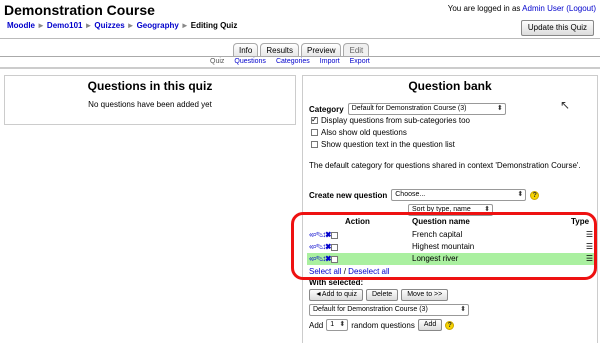 The image size is (600, 343). Describe the element at coordinates (300, 38) in the screenshot. I see `header-divider` at that location.